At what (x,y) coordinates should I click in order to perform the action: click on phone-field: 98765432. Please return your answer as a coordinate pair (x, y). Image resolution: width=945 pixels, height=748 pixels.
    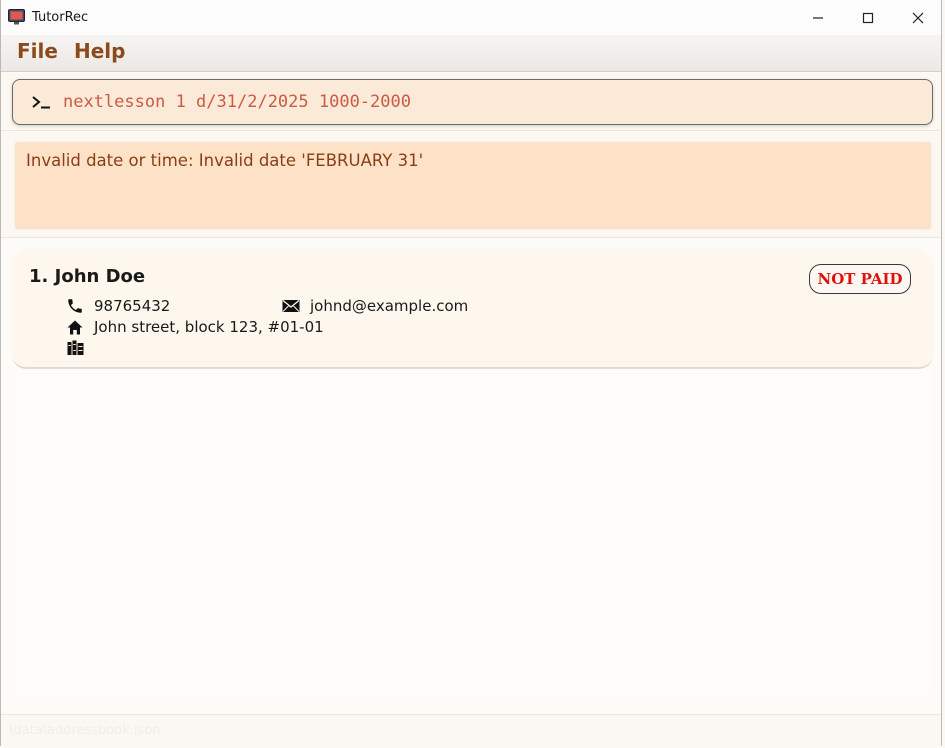
    Looking at the image, I should click on (118, 306).